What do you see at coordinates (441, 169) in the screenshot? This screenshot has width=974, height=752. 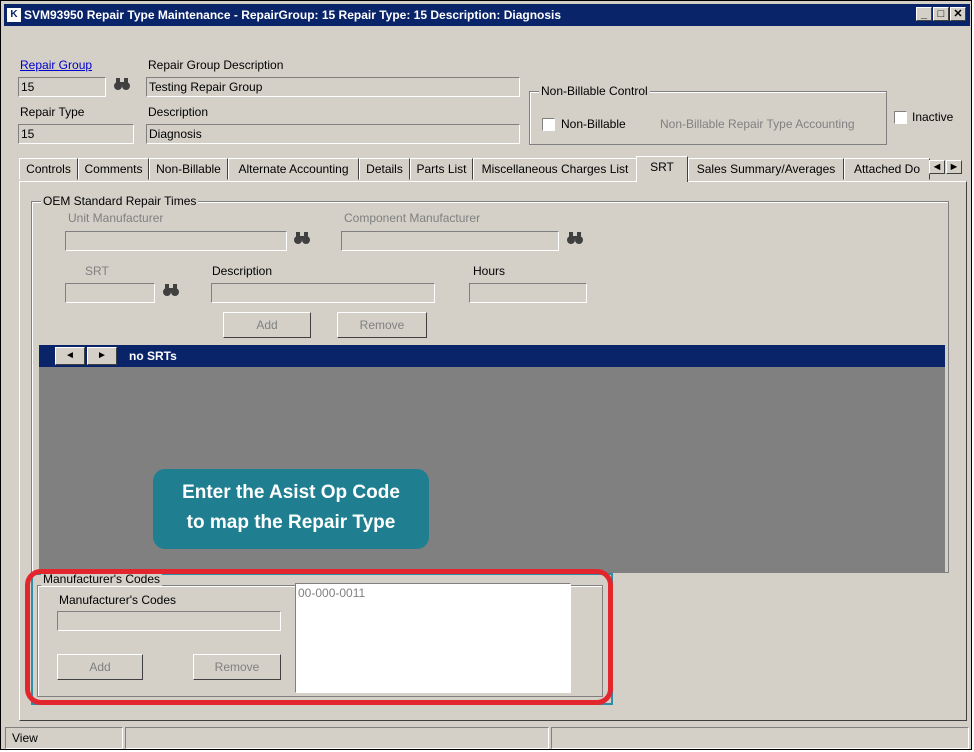 I see `tab-parts-list: Parts List` at bounding box center [441, 169].